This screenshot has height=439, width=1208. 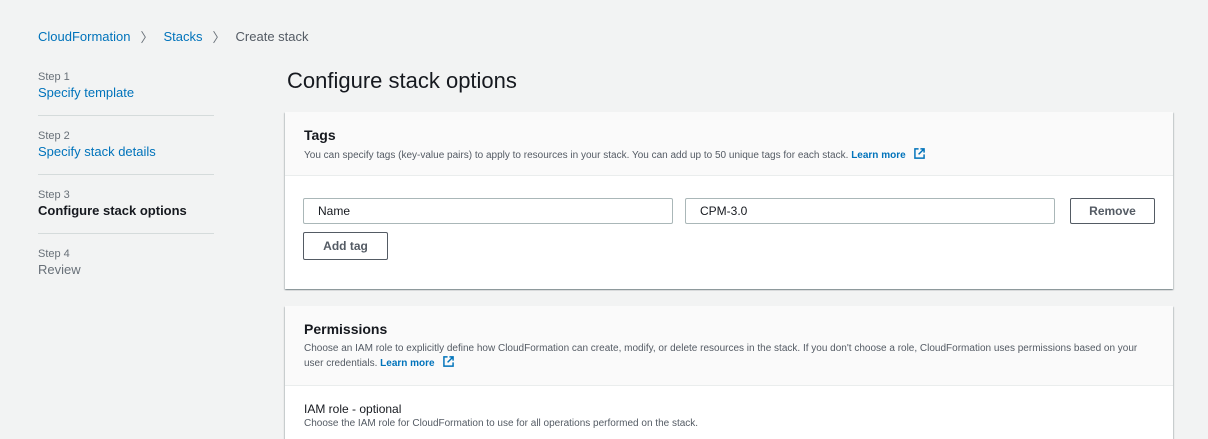 What do you see at coordinates (488, 211) in the screenshot?
I see `tag-key-input: Name` at bounding box center [488, 211].